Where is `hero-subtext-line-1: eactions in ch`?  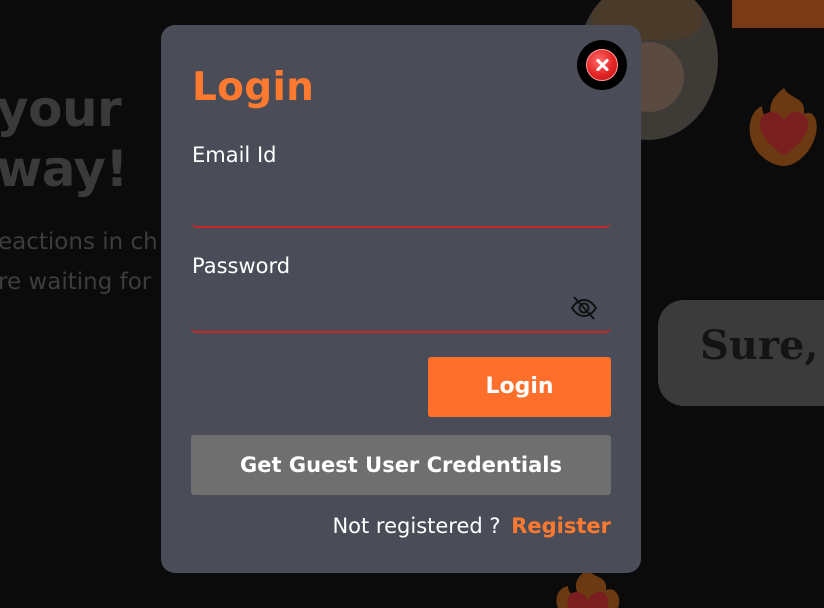
hero-subtext-line-1: eactions in ch is located at coordinates (79, 242).